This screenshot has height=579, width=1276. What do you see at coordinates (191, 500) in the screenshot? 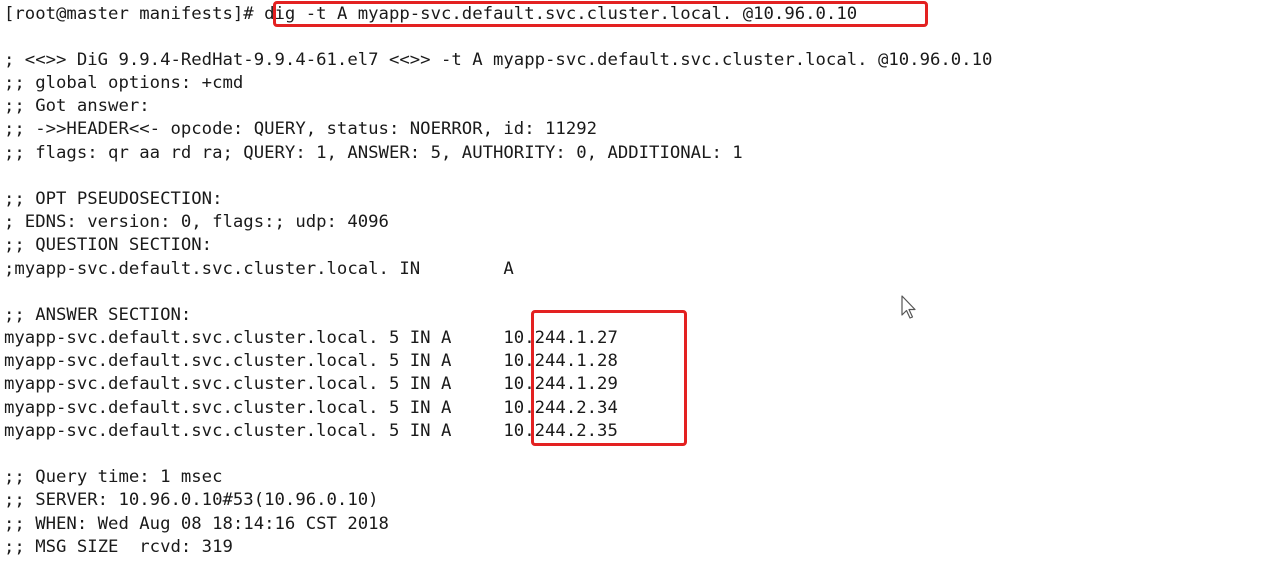
I see `output-line-server: ;; SERVER: 10.96.0.10#53(10.96.0.10)` at bounding box center [191, 500].